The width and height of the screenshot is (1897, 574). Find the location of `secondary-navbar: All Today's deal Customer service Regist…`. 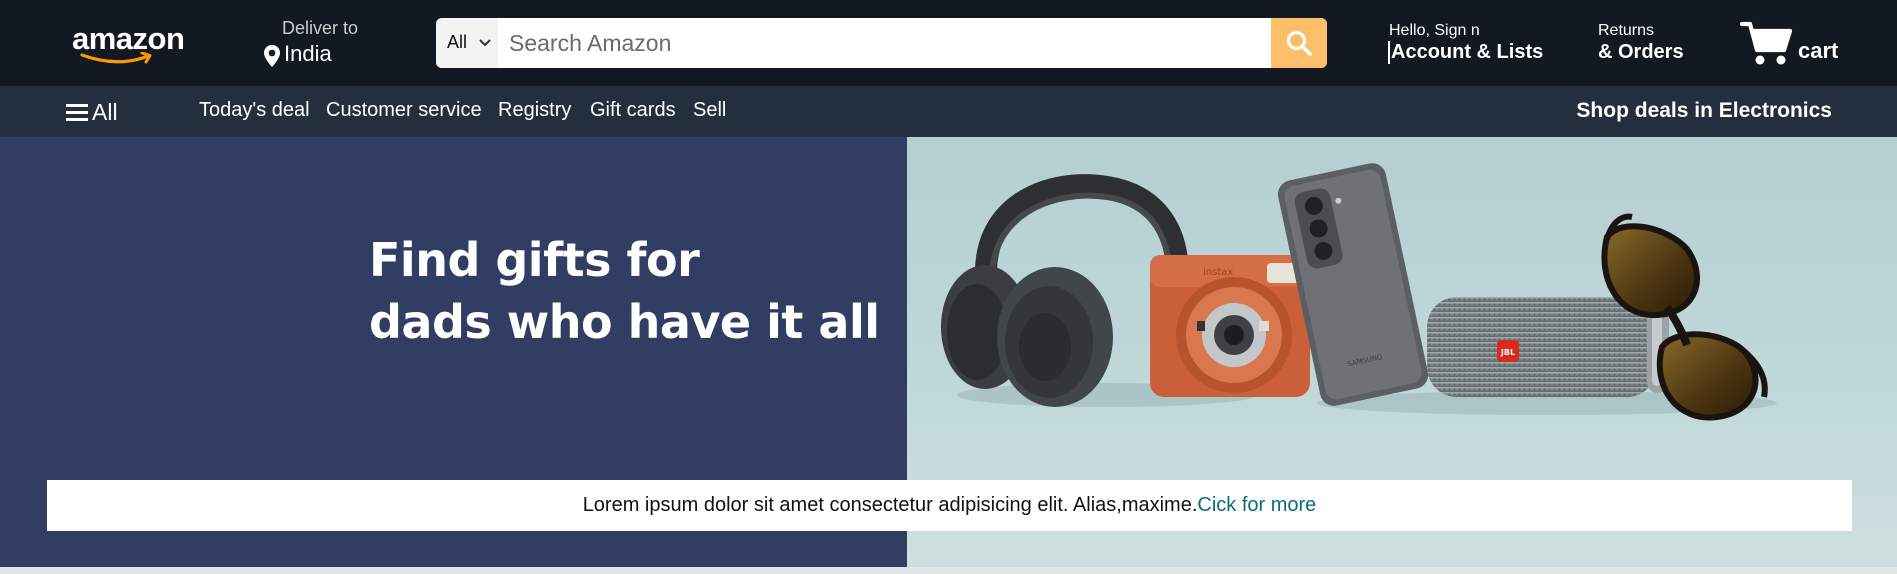

secondary-navbar: All Today's deal Customer service Regist… is located at coordinates (948, 111).